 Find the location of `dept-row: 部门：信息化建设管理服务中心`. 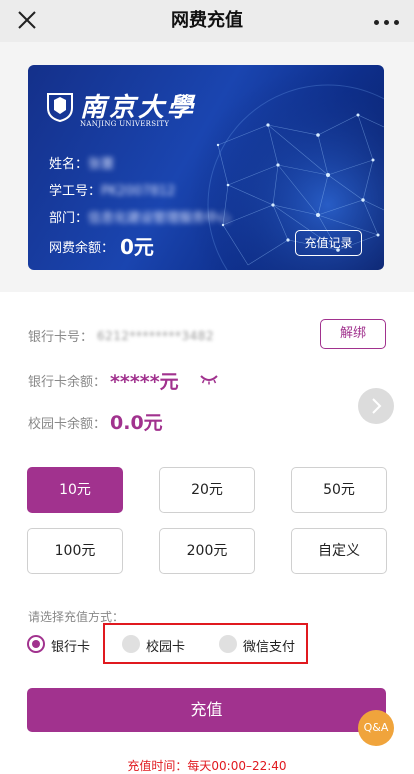

dept-row: 部门：信息化建设管理服务中心 is located at coordinates (140, 216).